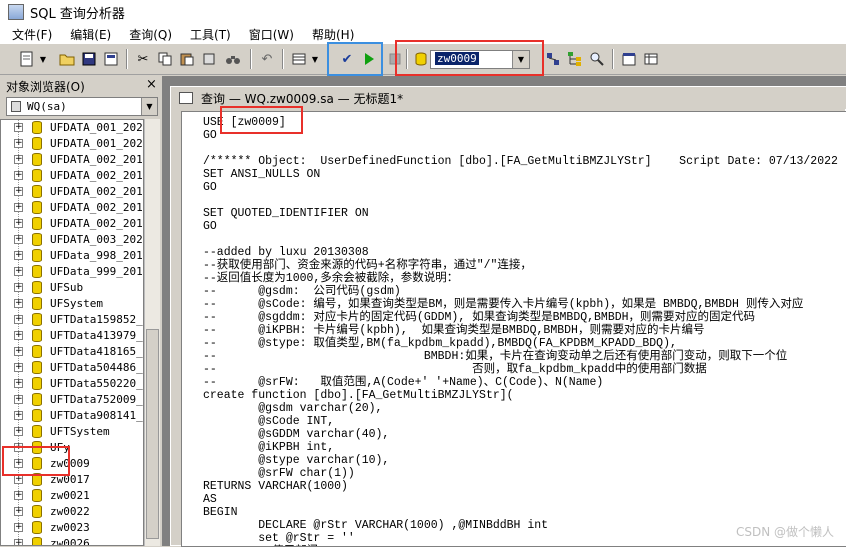 The image size is (846, 547). I want to click on menu-window: 窗口(W), so click(271, 34).